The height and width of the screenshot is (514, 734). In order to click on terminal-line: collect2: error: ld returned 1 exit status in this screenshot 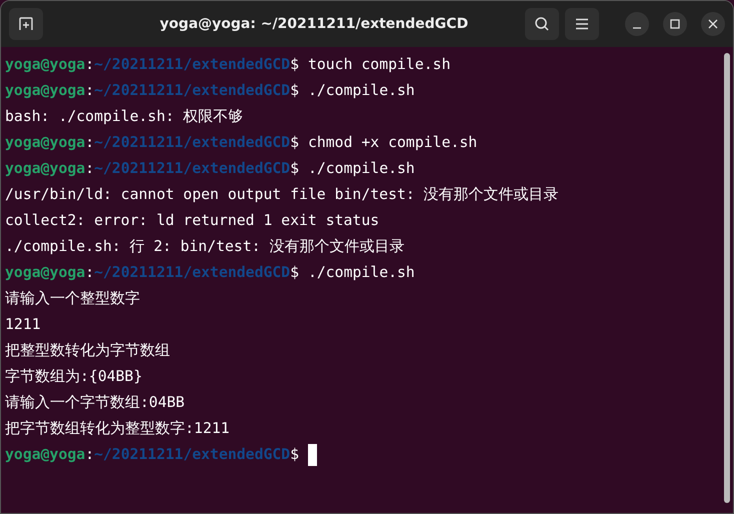, I will do `click(192, 221)`.